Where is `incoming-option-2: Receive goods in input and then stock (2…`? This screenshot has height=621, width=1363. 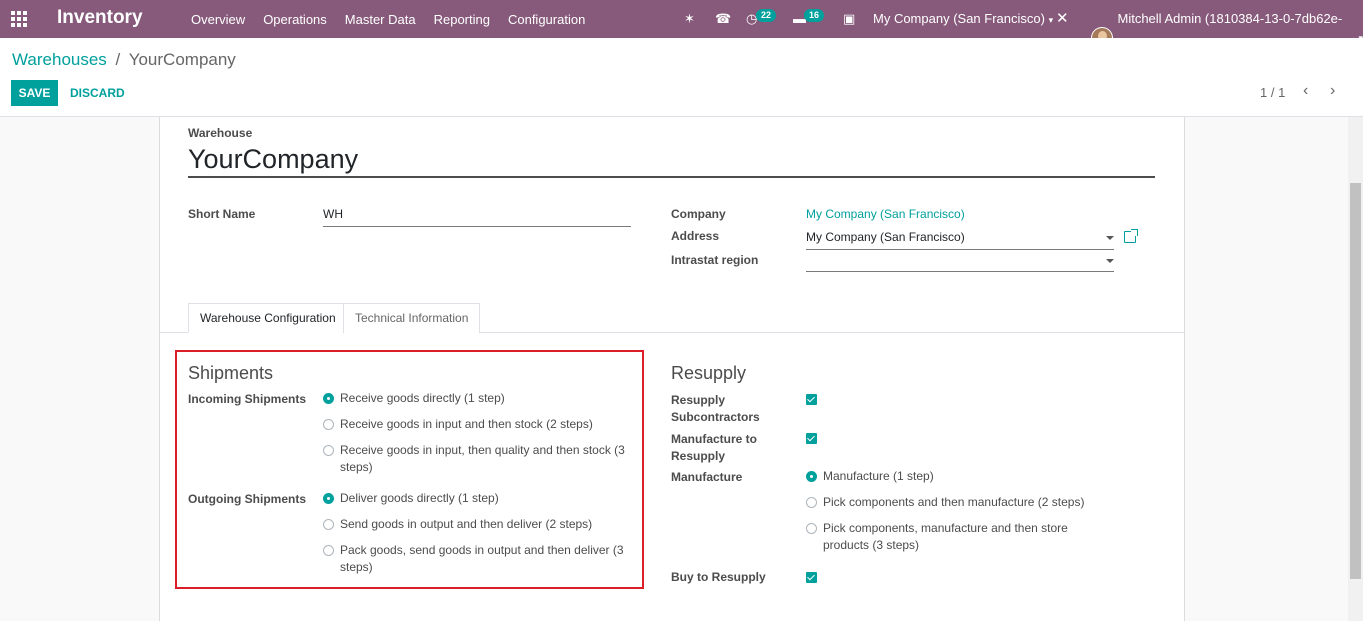
incoming-option-2: Receive goods in input and then stock (2… is located at coordinates (473, 424).